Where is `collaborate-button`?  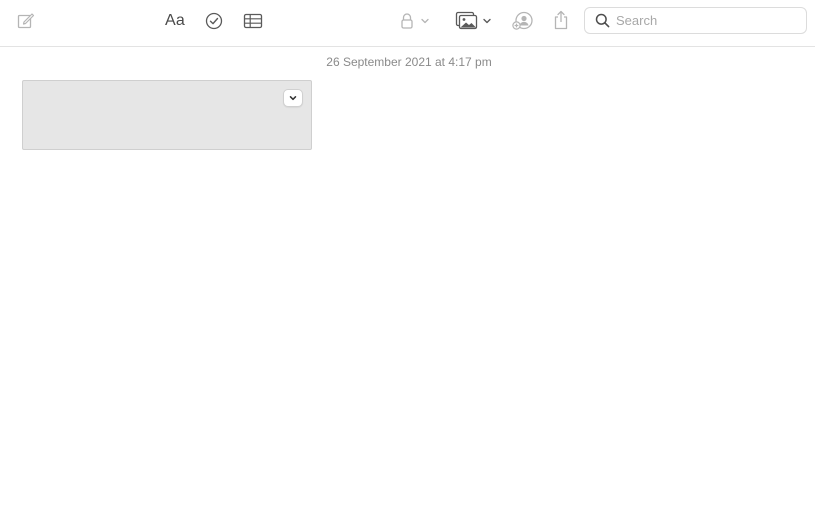 collaborate-button is located at coordinates (523, 21).